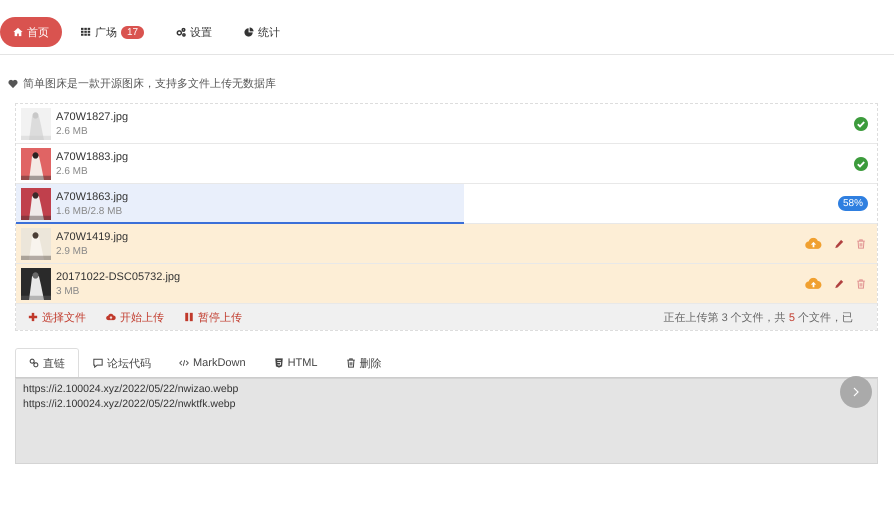 This screenshot has width=894, height=520. I want to click on percent-badge: 58%, so click(853, 203).